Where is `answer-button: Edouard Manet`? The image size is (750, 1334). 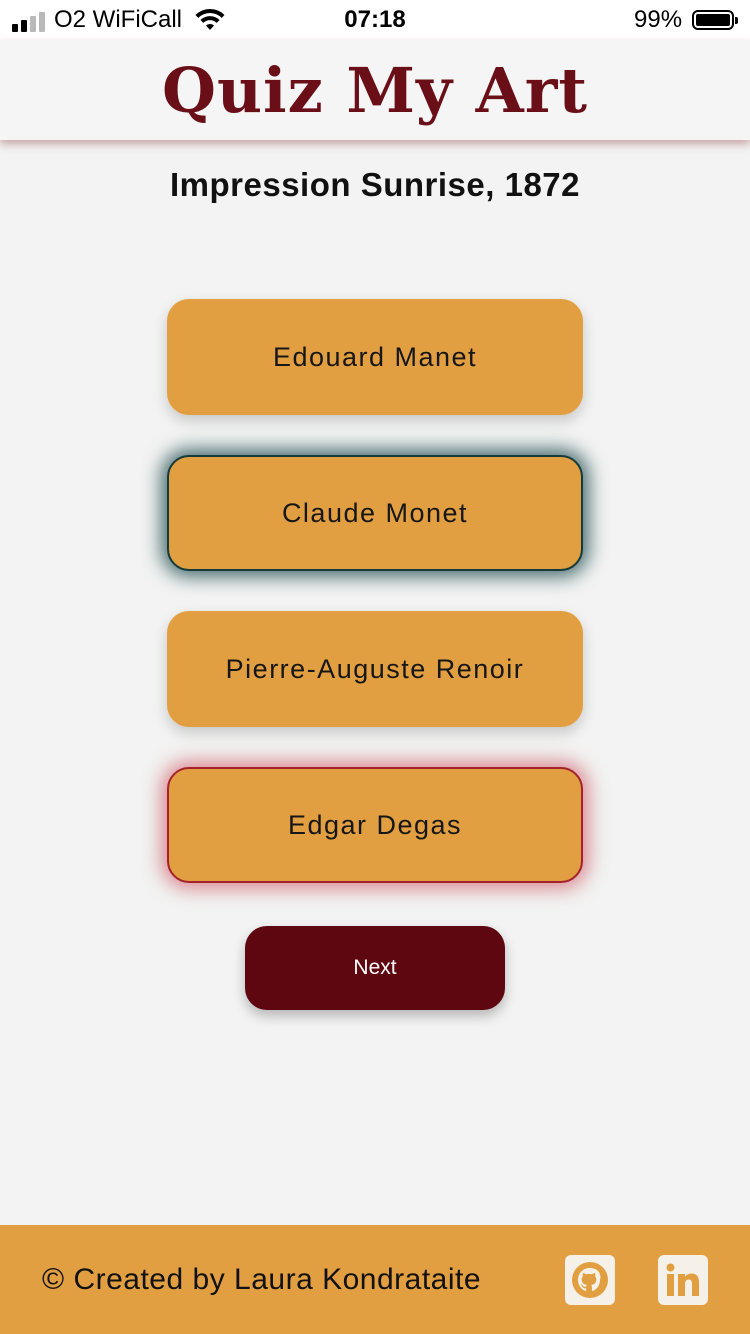 answer-button: Edouard Manet is located at coordinates (375, 357).